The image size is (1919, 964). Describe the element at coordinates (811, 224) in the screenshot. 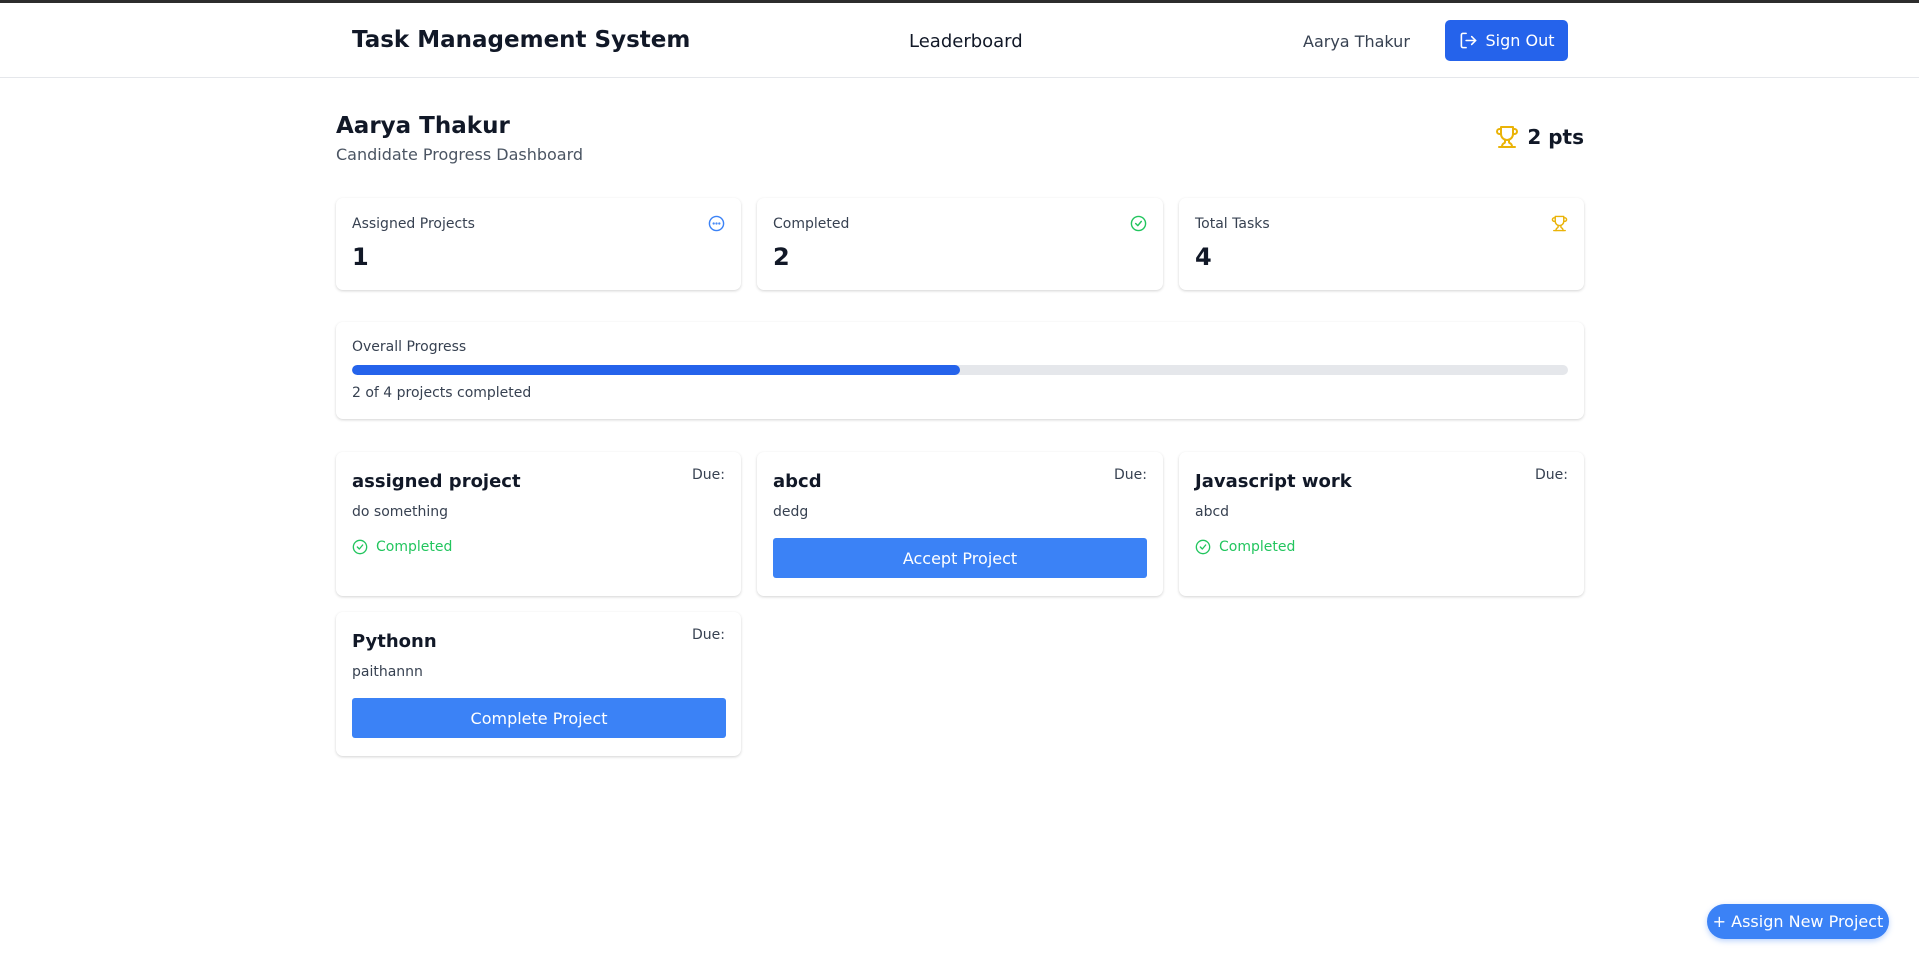

I see `stat-label: Completed` at that location.